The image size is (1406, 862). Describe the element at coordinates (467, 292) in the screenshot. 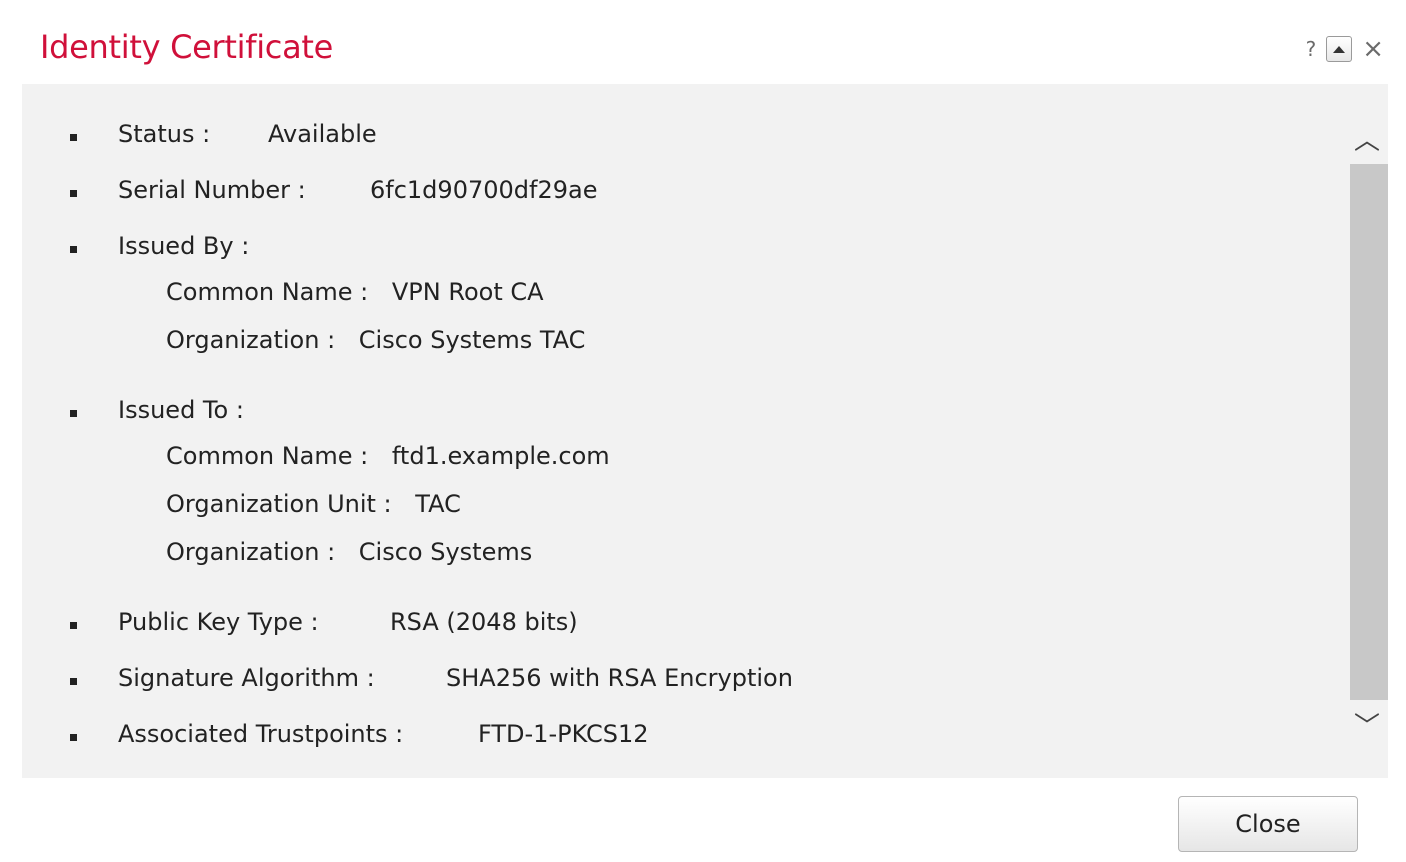

I see `issued-by-common-name-value: VPN Root CA` at that location.